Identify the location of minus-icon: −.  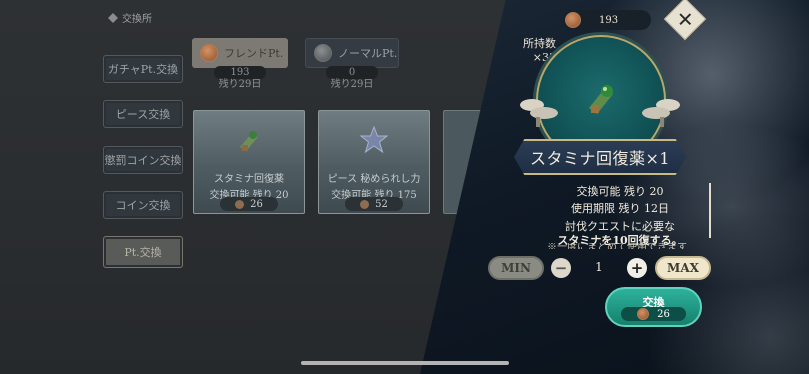
(561, 268).